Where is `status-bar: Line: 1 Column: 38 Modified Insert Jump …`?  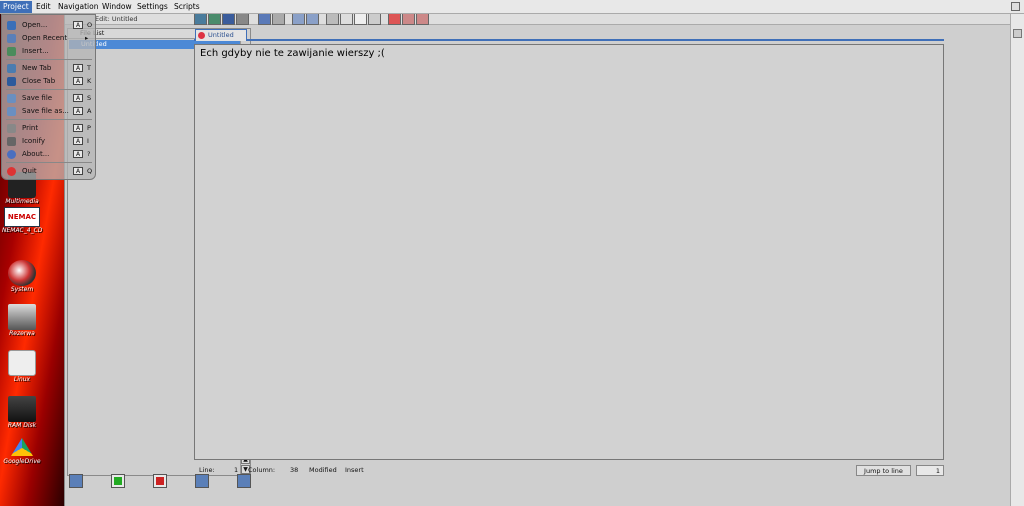 status-bar: Line: 1 Column: 38 Modified Insert Jump … is located at coordinates (569, 470).